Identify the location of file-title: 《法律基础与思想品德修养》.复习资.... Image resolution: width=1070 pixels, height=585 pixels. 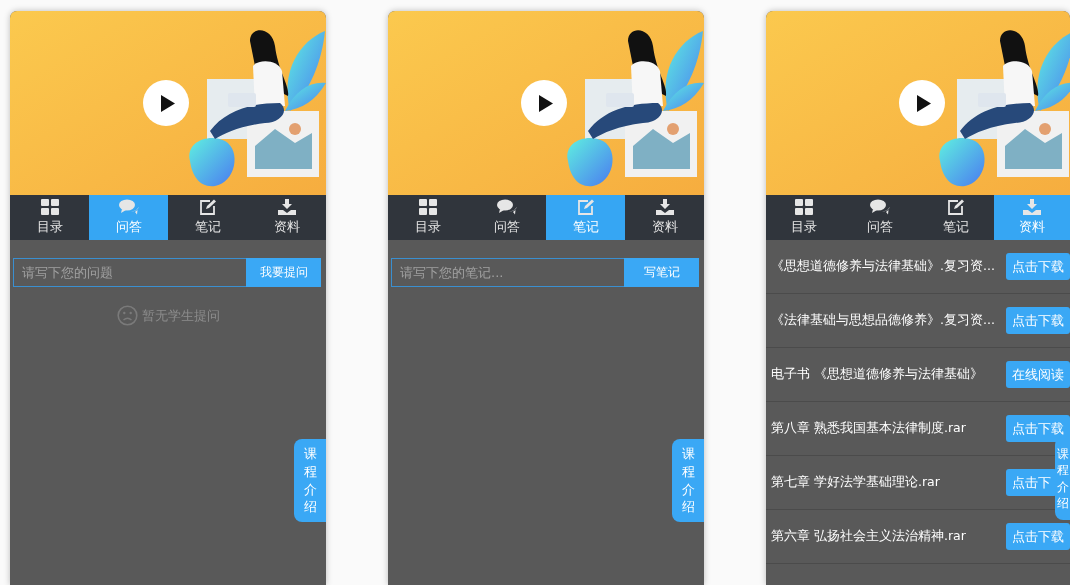
(883, 320).